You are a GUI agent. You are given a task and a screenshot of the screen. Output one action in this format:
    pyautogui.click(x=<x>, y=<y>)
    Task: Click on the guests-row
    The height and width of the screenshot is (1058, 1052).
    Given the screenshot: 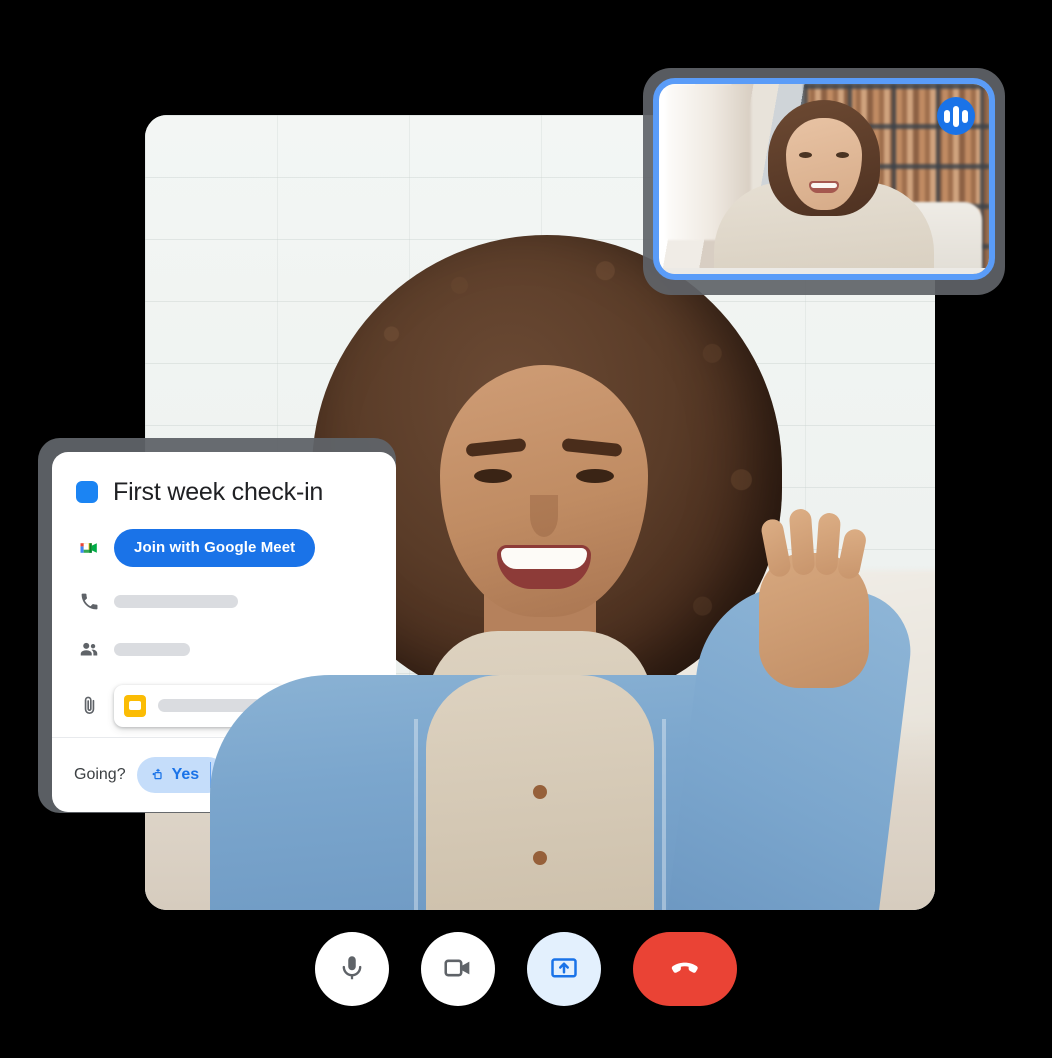 What is the action you would take?
    pyautogui.click(x=224, y=650)
    